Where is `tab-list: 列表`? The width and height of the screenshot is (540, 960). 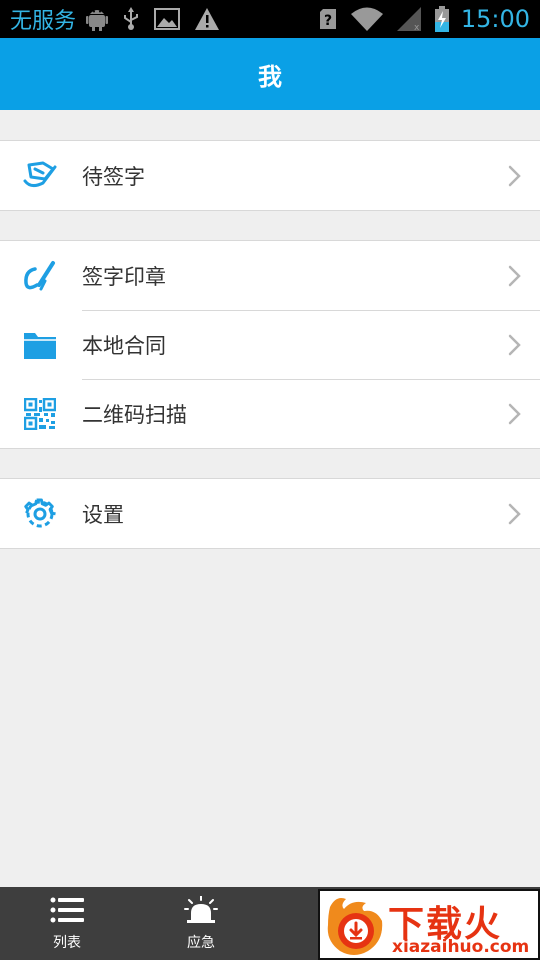
tab-list: 列表 is located at coordinates (67, 923).